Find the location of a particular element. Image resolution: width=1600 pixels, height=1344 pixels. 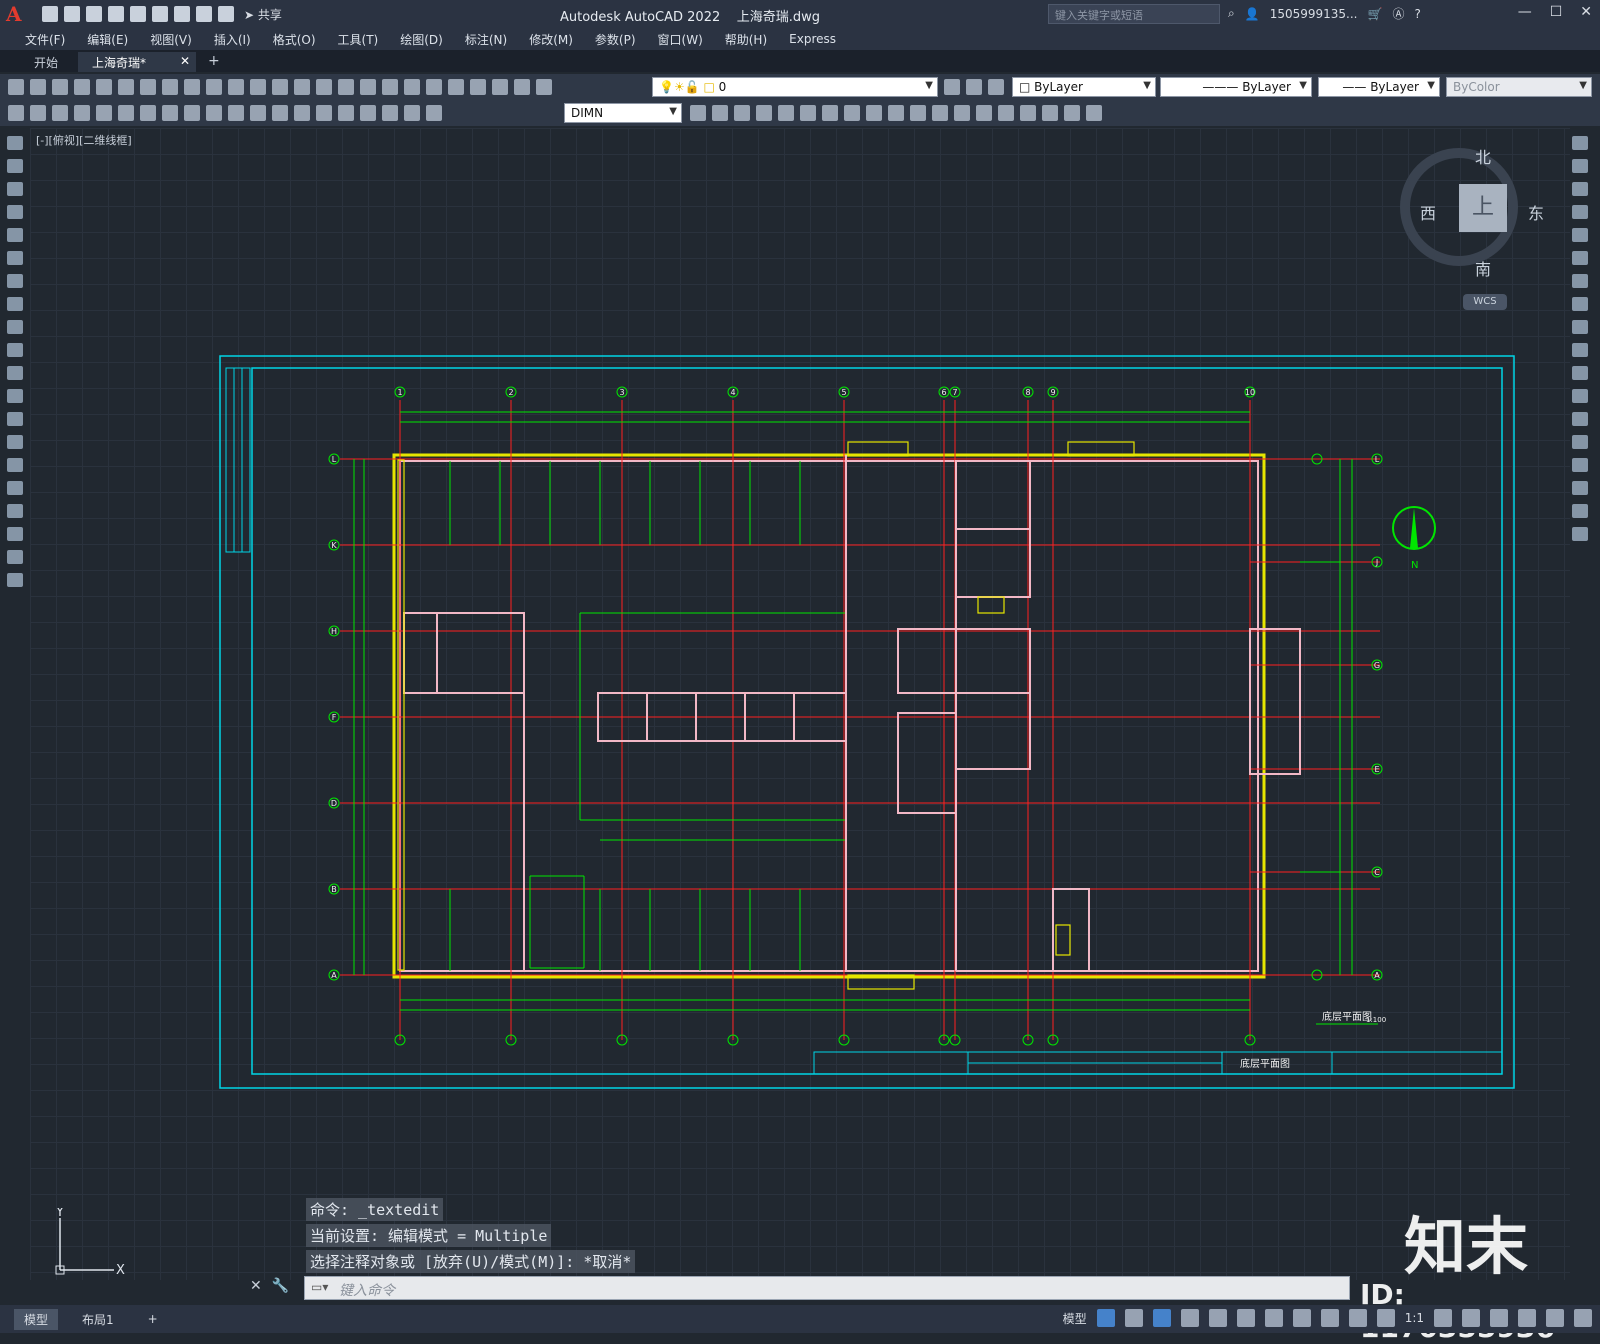

tab-layout1: 布局1 is located at coordinates (98, 1319).